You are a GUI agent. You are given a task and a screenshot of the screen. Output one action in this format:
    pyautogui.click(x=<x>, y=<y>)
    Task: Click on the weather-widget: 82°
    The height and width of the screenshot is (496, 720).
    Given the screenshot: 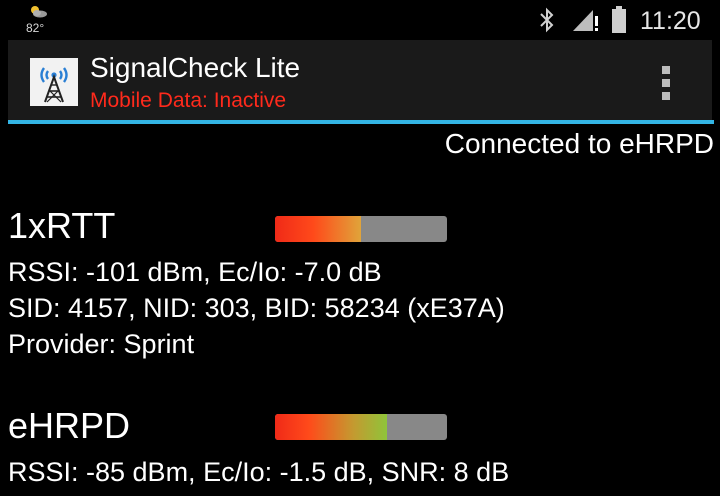 What is the action you would take?
    pyautogui.click(x=39, y=19)
    